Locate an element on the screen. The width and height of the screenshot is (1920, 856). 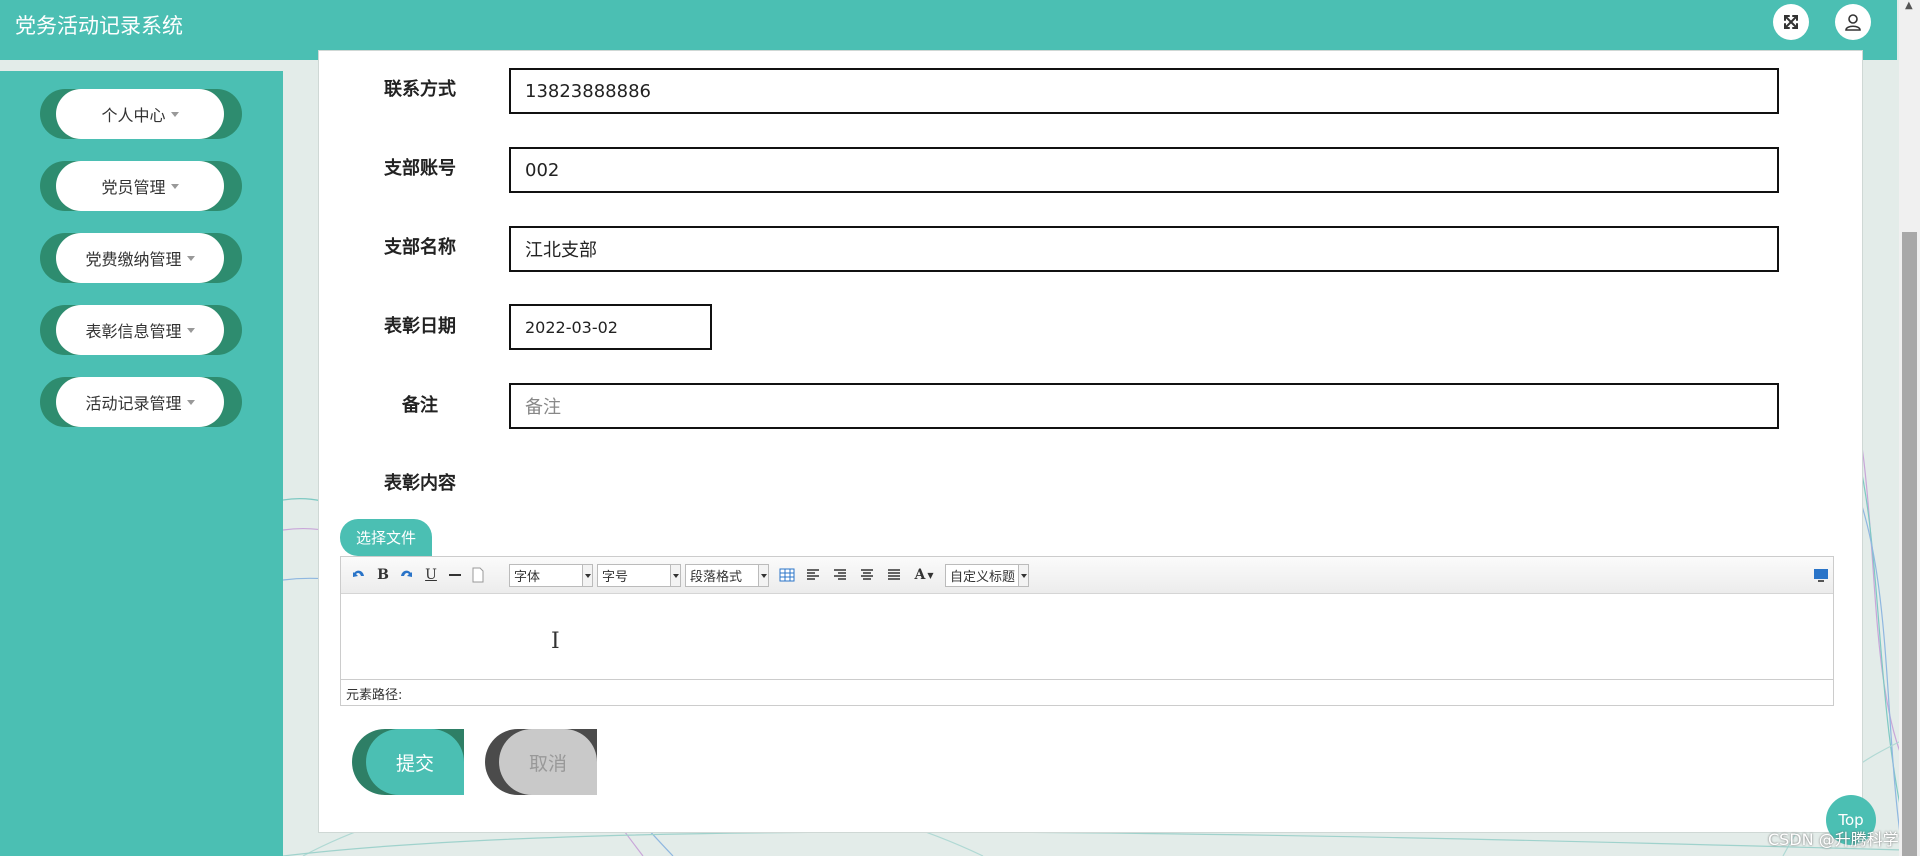
font-select: 字体 is located at coordinates (551, 575).